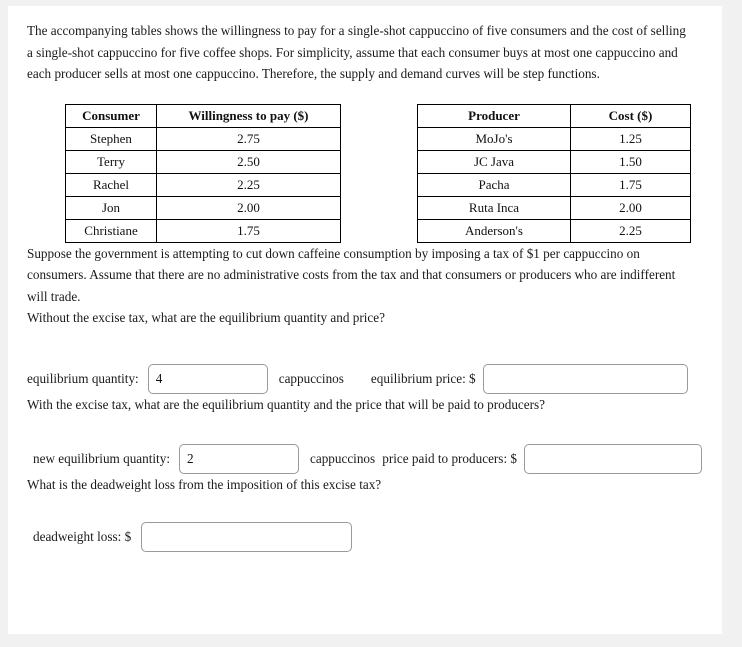 The image size is (742, 647). What do you see at coordinates (494, 138) in the screenshot?
I see `producer-name-cell: MoJo's` at bounding box center [494, 138].